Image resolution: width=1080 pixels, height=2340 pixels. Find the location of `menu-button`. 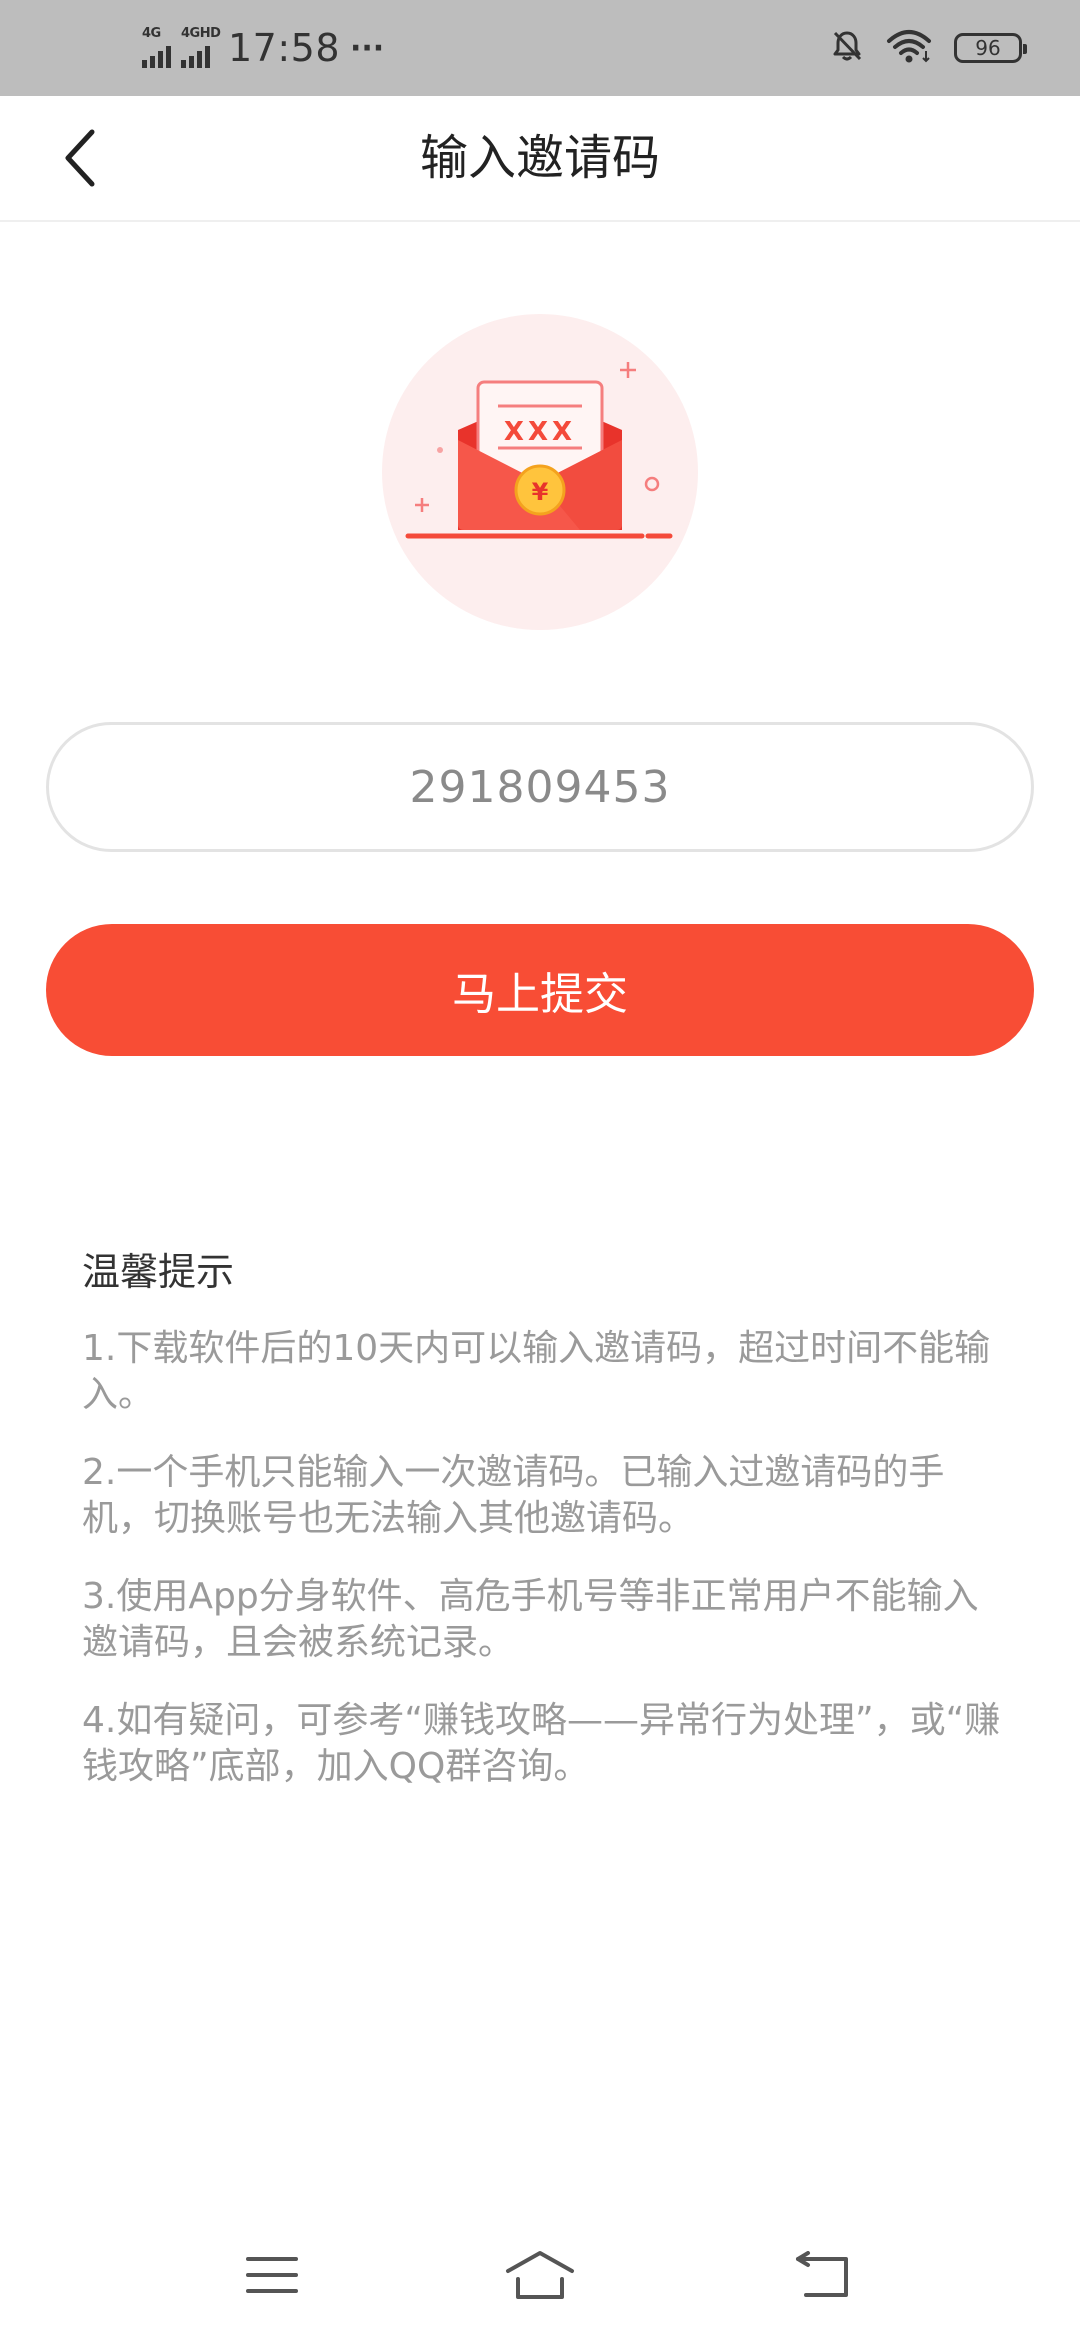

menu-button is located at coordinates (272, 2275).